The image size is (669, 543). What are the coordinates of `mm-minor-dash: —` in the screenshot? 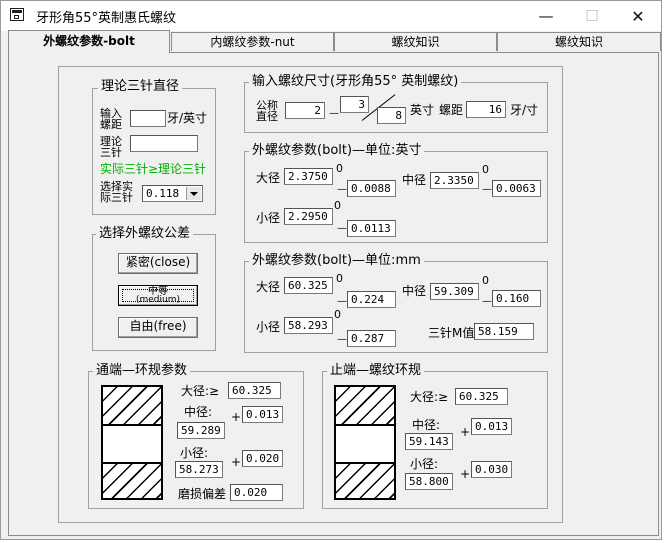 It's located at (342, 339).